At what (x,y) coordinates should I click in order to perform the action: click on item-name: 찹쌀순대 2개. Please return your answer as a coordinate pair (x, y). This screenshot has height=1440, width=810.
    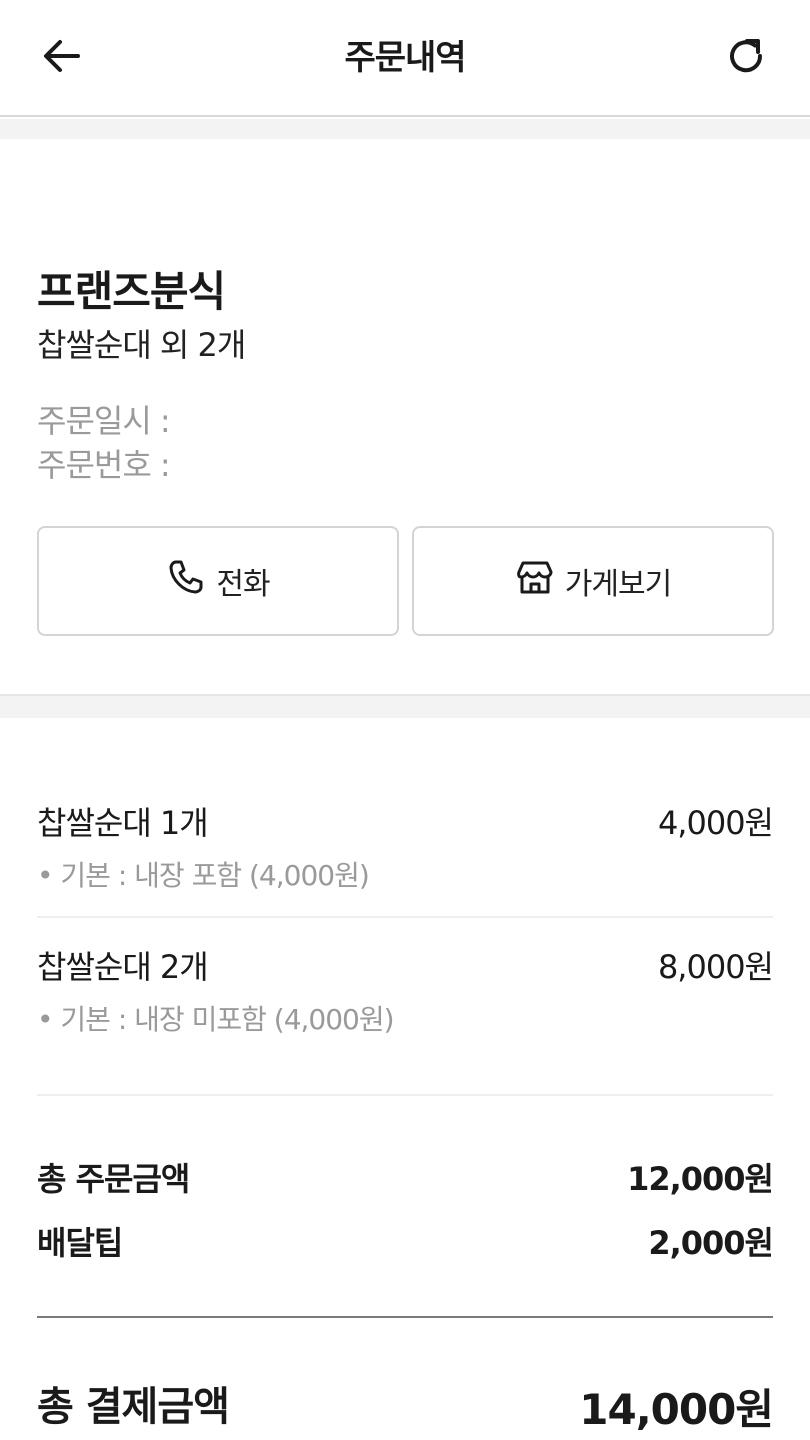
    Looking at the image, I should click on (123, 967).